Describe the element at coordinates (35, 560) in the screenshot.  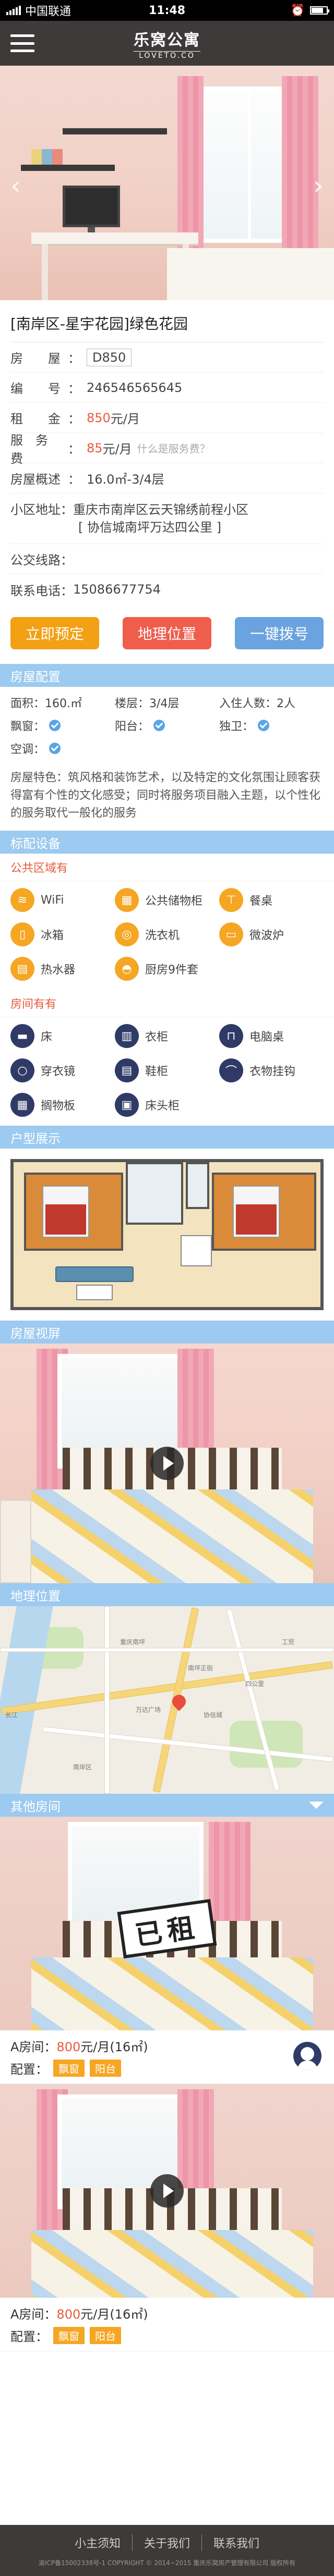
I see `transit-label: 公交线路` at that location.